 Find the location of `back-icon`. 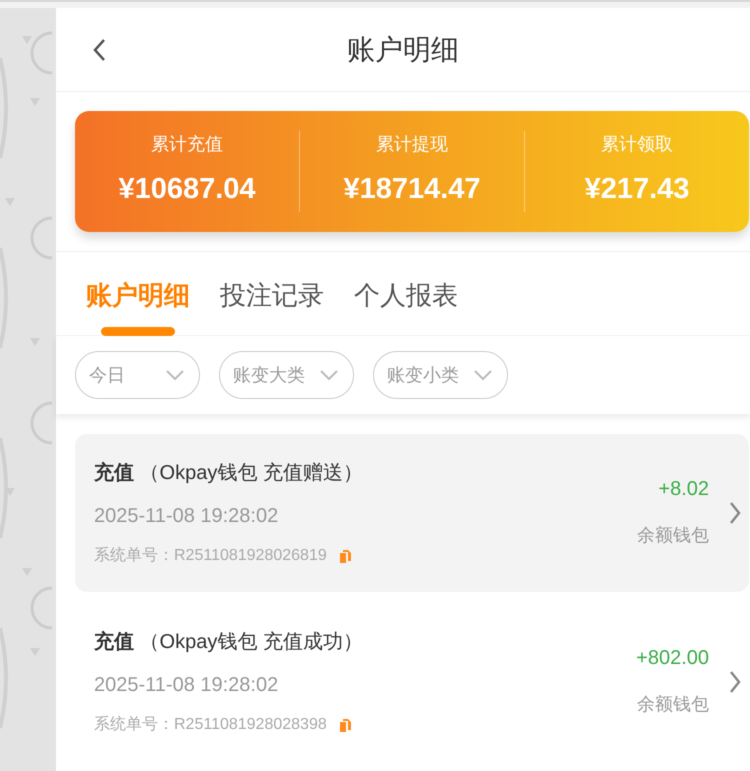

back-icon is located at coordinates (99, 50).